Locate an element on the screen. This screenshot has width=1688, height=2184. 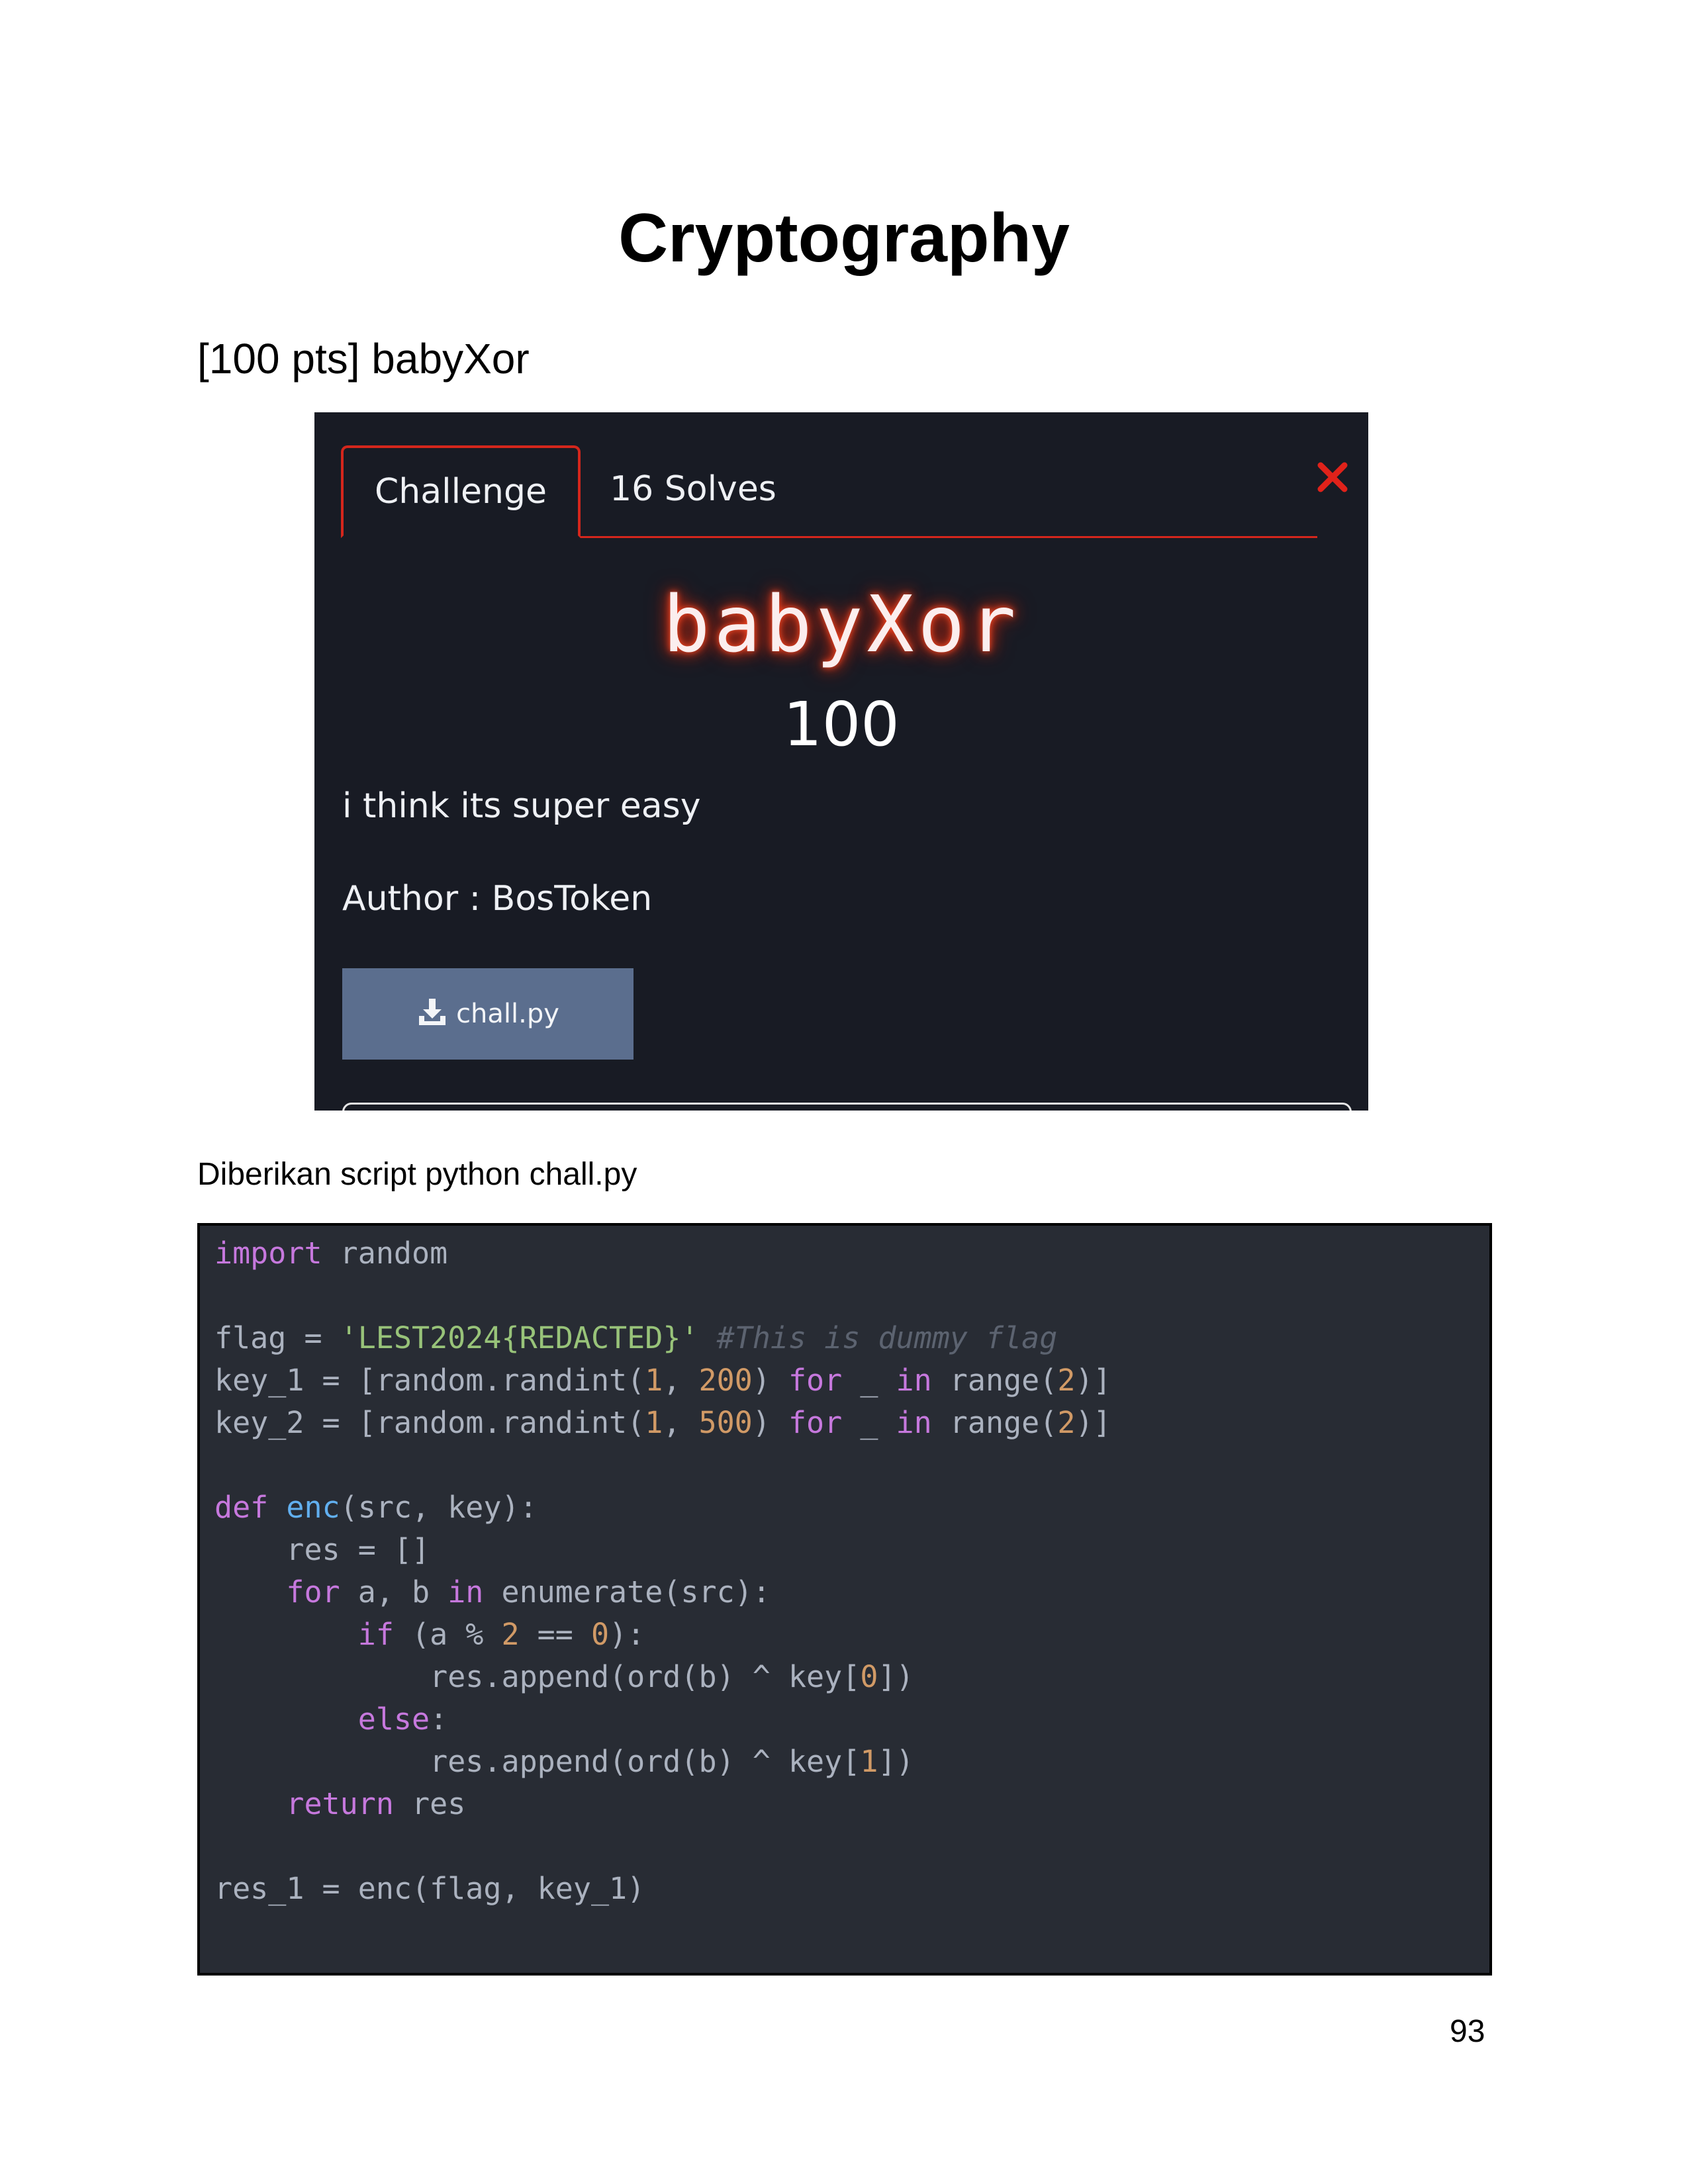
code-token: key_2 = [random.randint( is located at coordinates (429, 1422).